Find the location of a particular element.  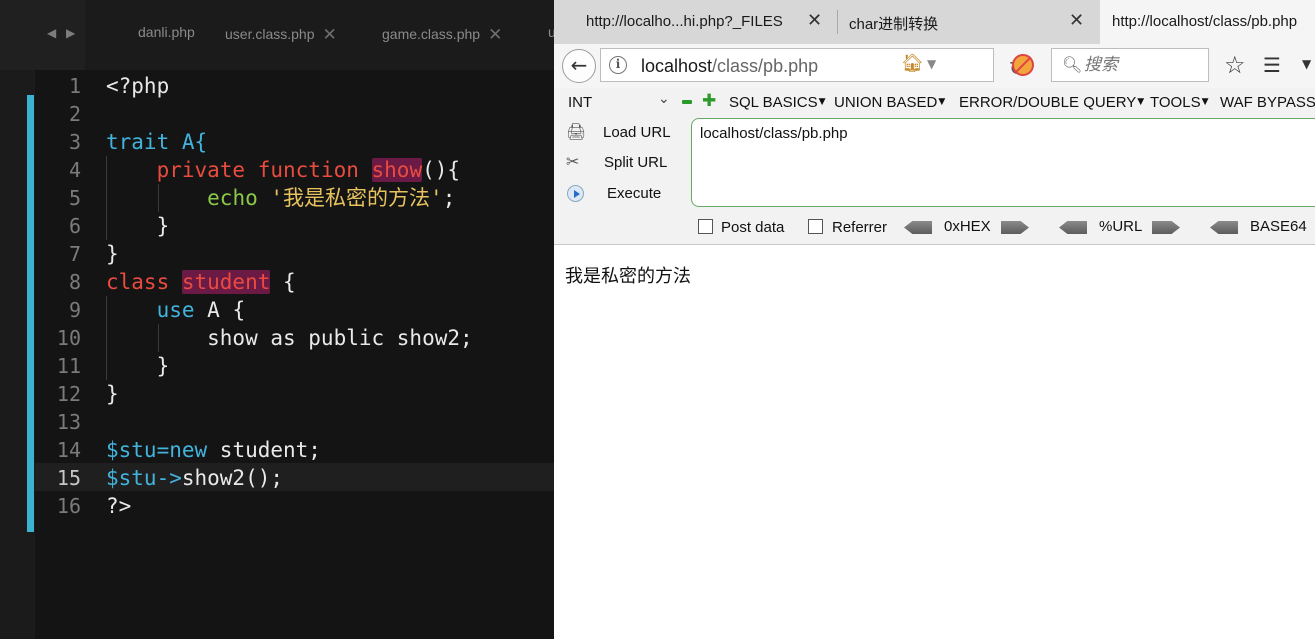

editor-tab: danli.php is located at coordinates (166, 32).